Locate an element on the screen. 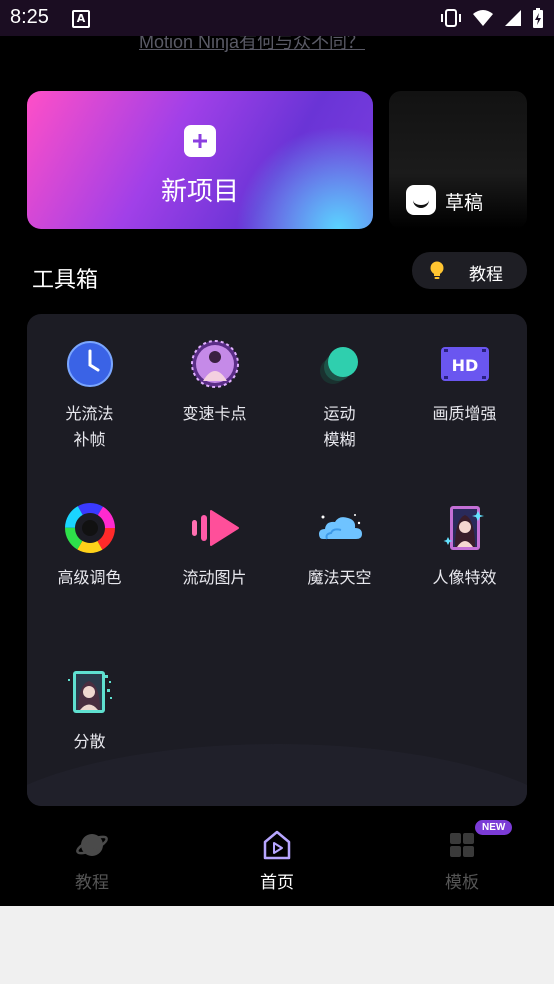 The height and width of the screenshot is (984, 554). tool-label: 变速卡点 is located at coordinates (214, 413).